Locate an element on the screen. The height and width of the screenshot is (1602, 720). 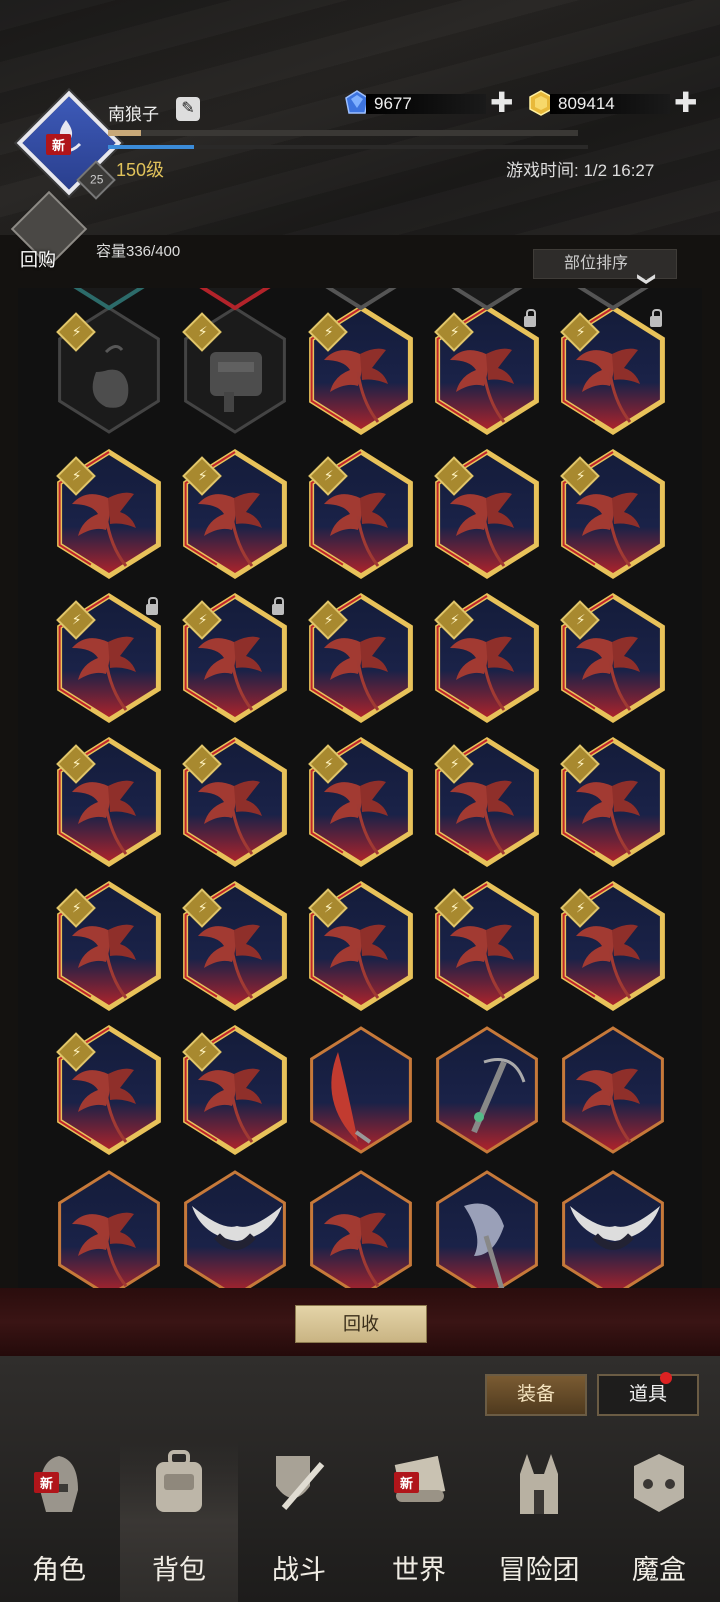
nav-backpack: 背包 is located at coordinates (179, 1521).